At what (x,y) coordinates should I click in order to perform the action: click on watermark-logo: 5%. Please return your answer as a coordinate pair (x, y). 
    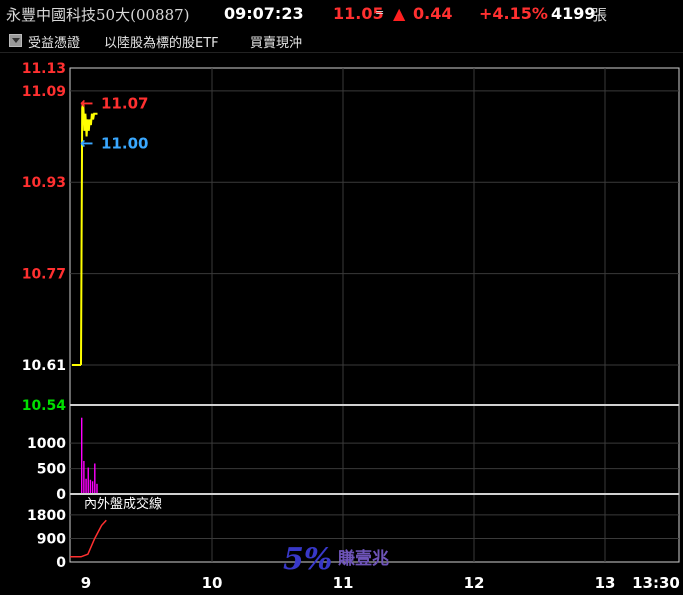
    Looking at the image, I should click on (307, 559).